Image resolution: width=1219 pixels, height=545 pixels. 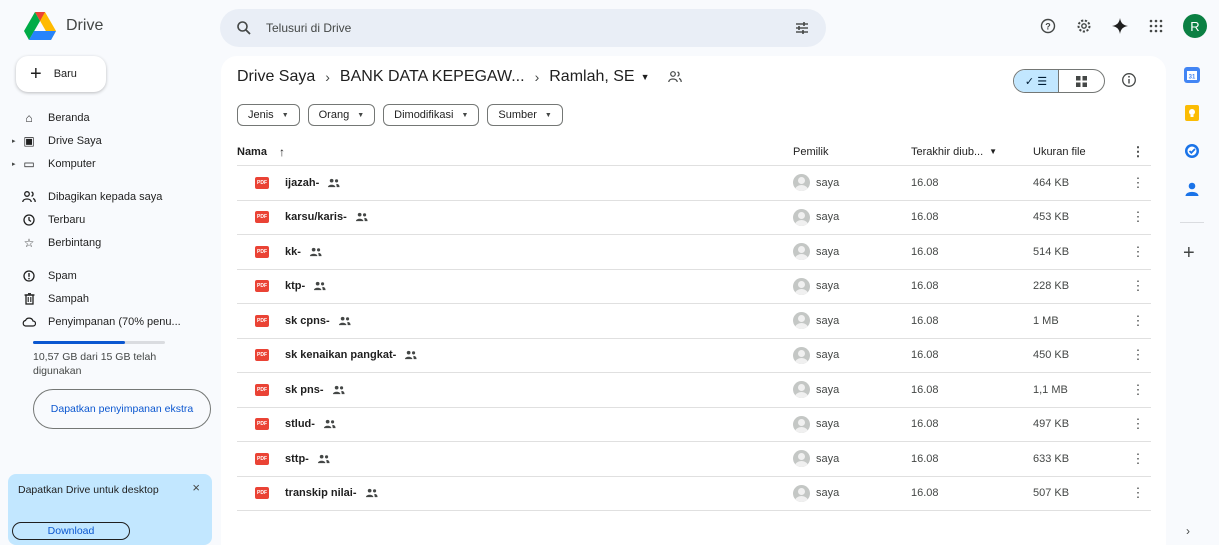 What do you see at coordinates (244, 28) in the screenshot?
I see `search-icon` at bounding box center [244, 28].